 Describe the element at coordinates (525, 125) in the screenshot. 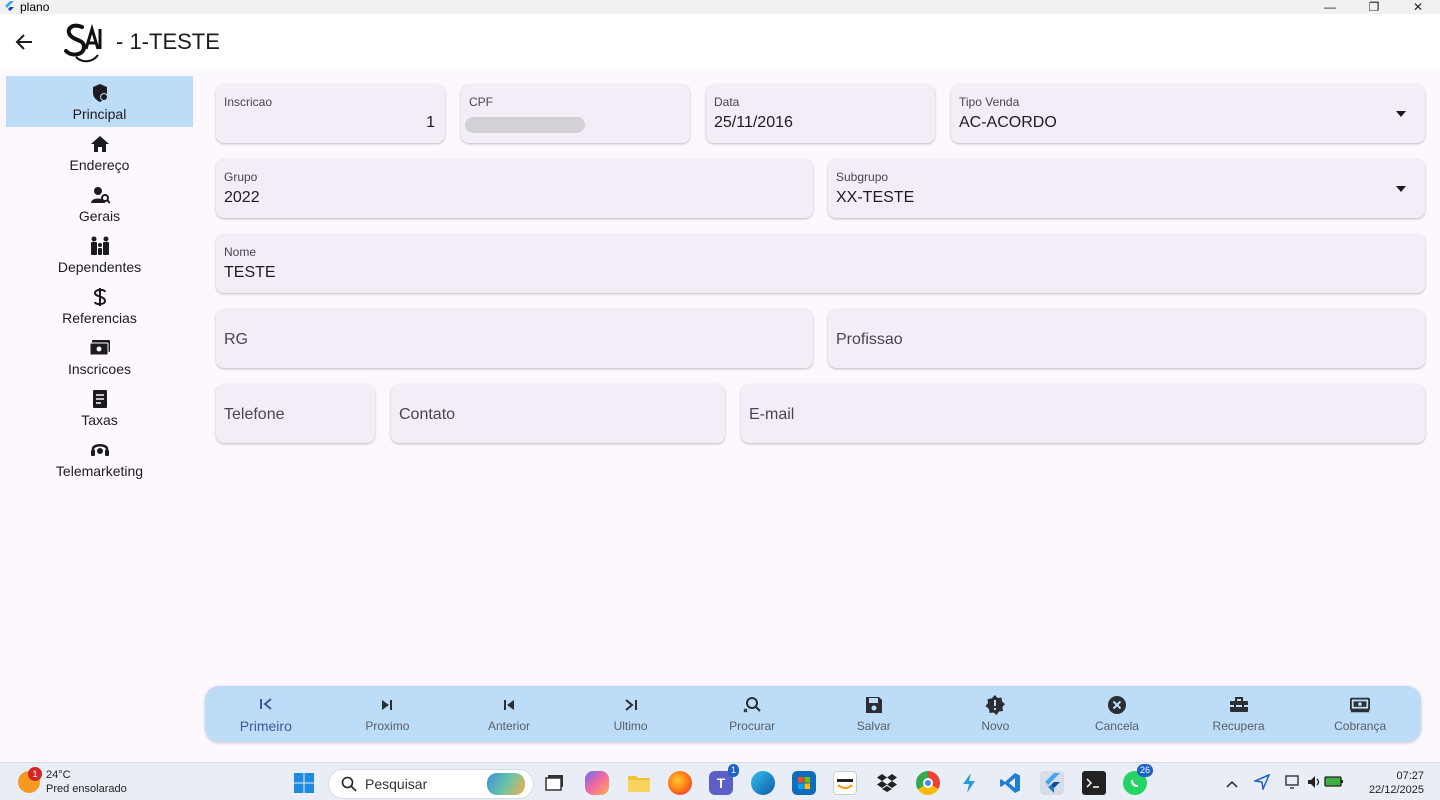

I see `cpf-redacted-value` at that location.